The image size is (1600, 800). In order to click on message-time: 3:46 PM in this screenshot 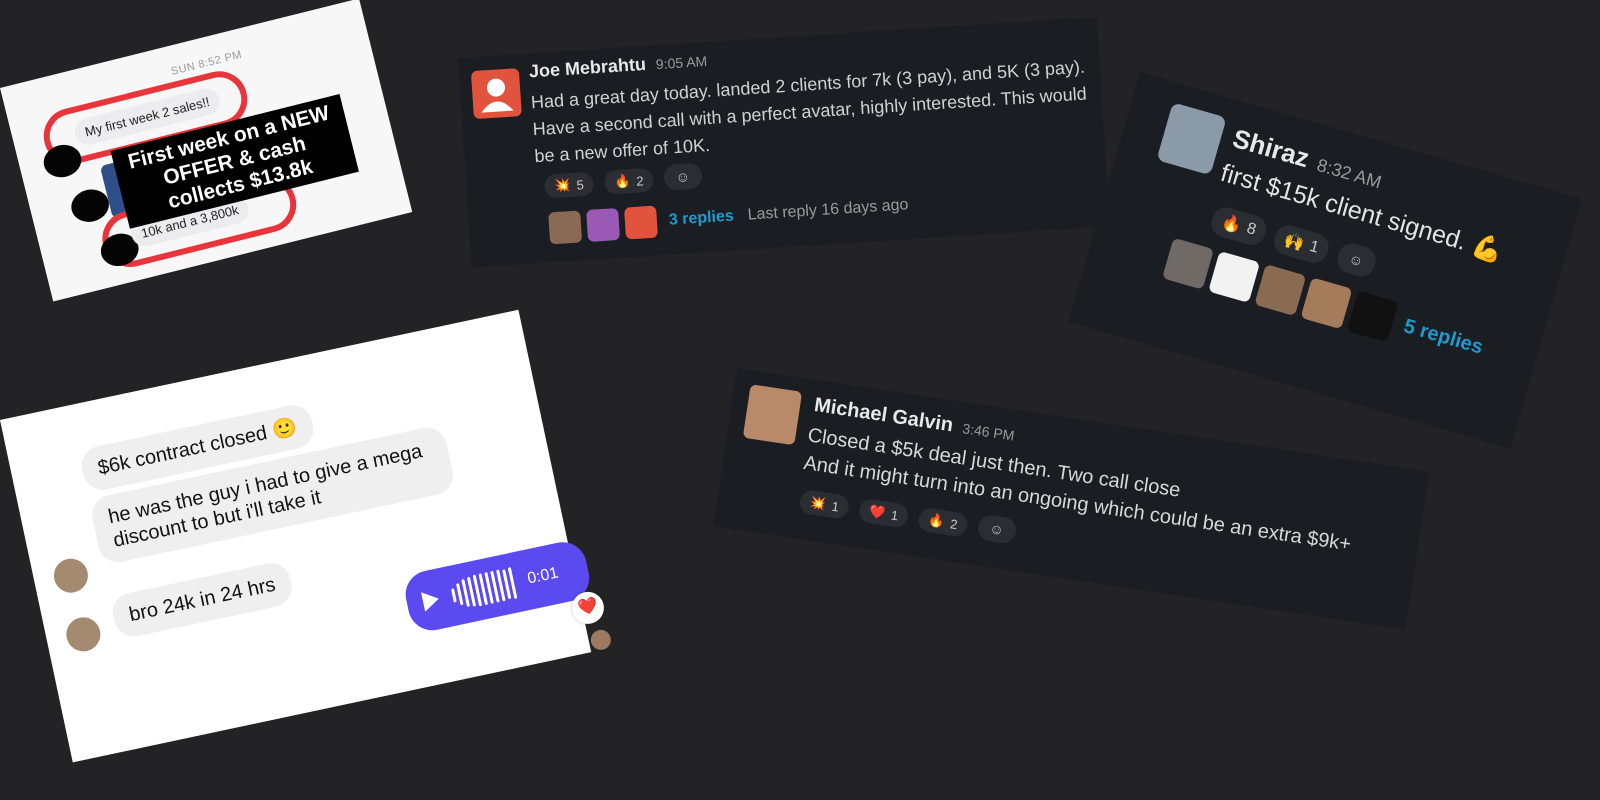, I will do `click(988, 432)`.